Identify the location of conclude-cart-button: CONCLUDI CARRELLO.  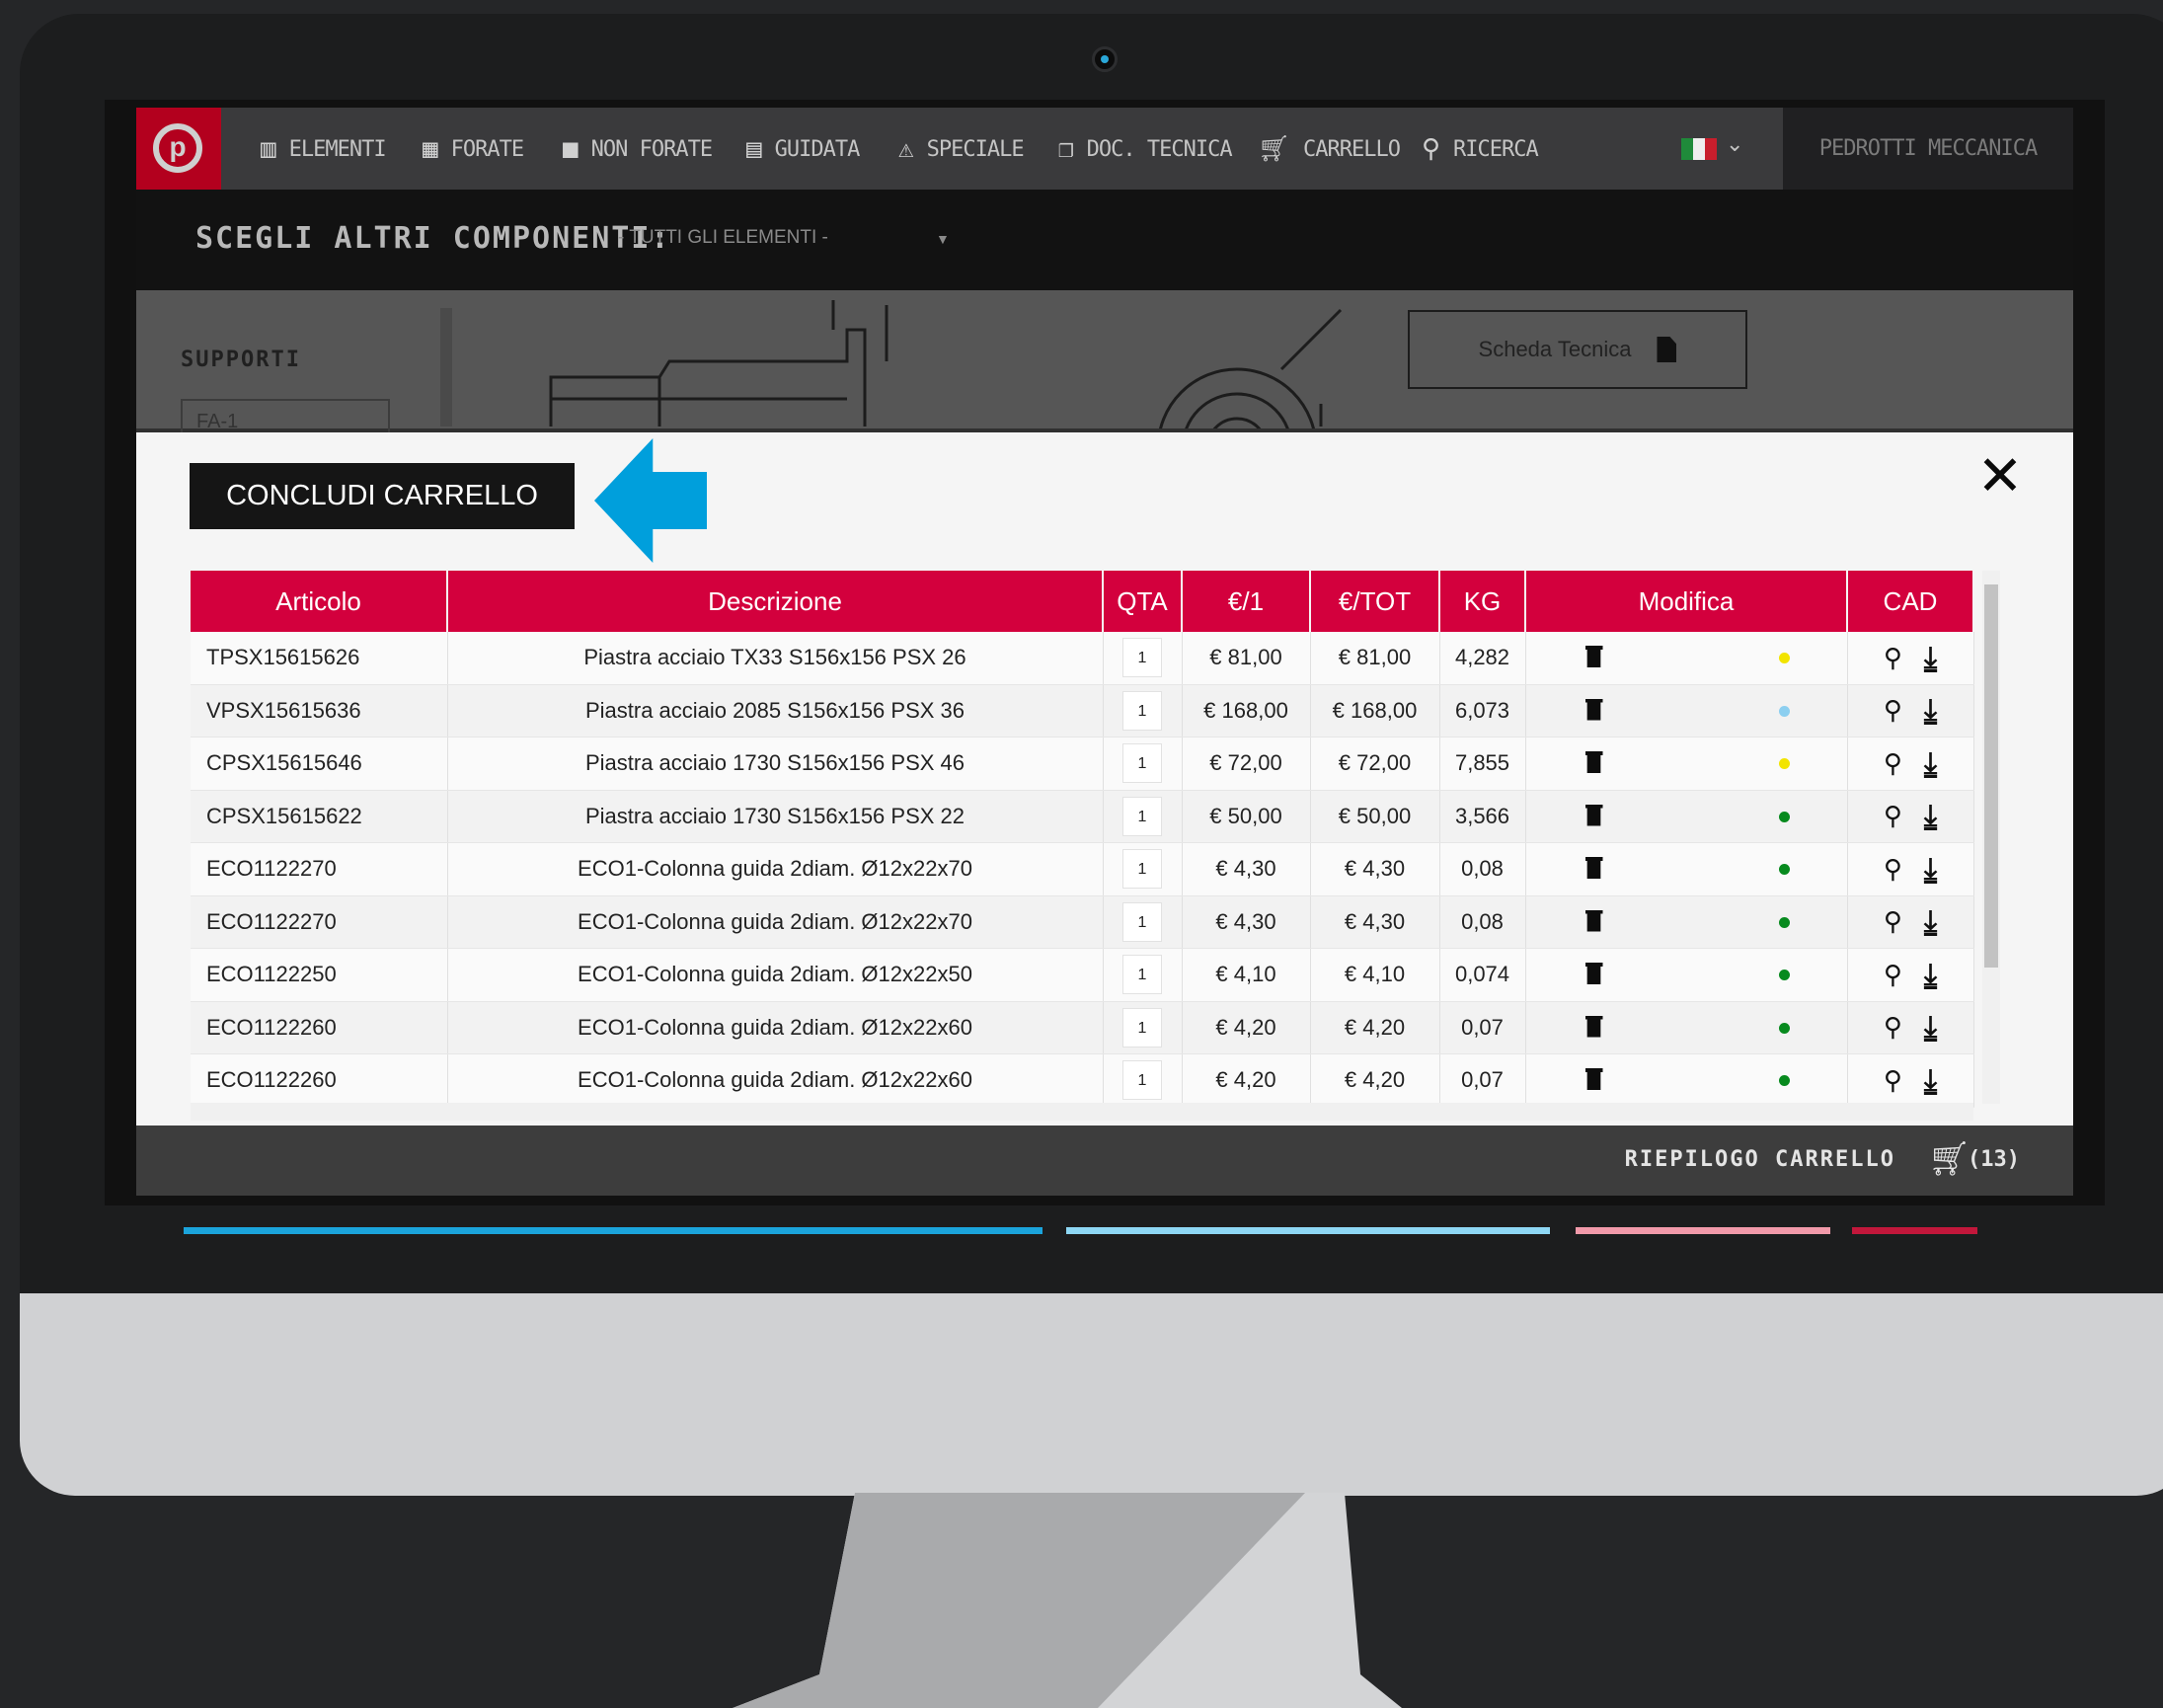
(382, 496).